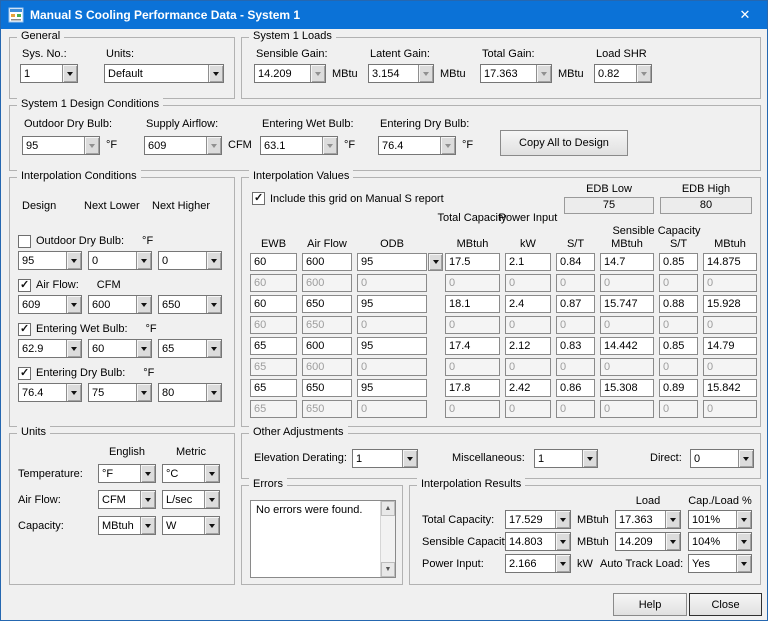 This screenshot has width=768, height=621. Describe the element at coordinates (191, 499) in the screenshot. I see `units-metric-combobox: L/sec` at that location.